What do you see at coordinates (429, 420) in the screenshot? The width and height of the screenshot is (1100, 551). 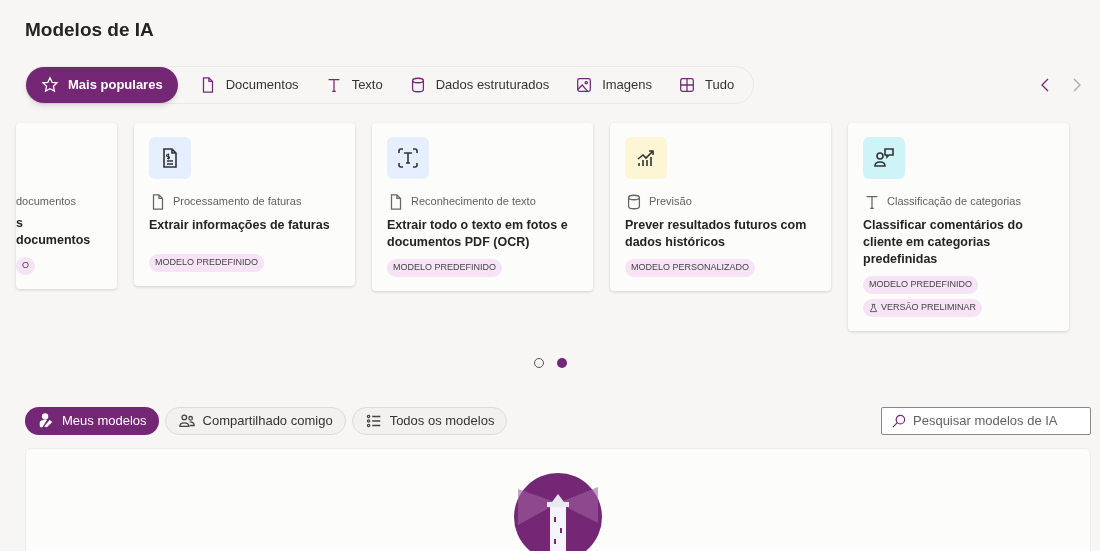 I see `filter-pill: Todos os modelos` at bounding box center [429, 420].